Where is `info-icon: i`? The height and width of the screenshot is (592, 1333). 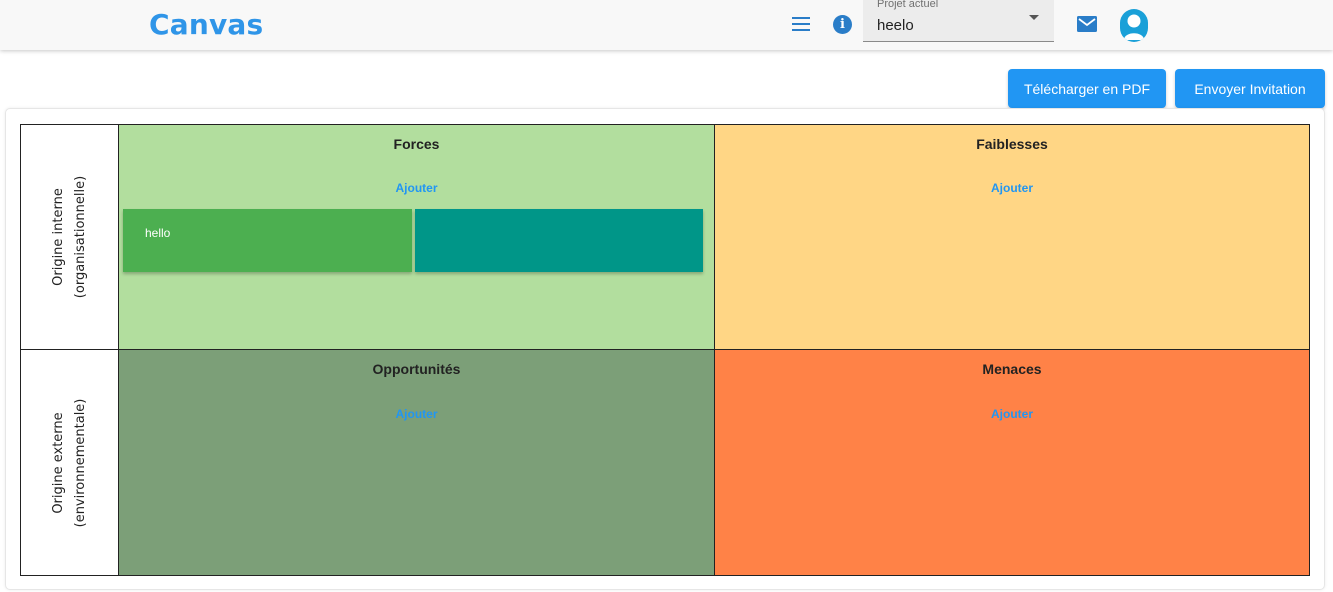 info-icon: i is located at coordinates (842, 24).